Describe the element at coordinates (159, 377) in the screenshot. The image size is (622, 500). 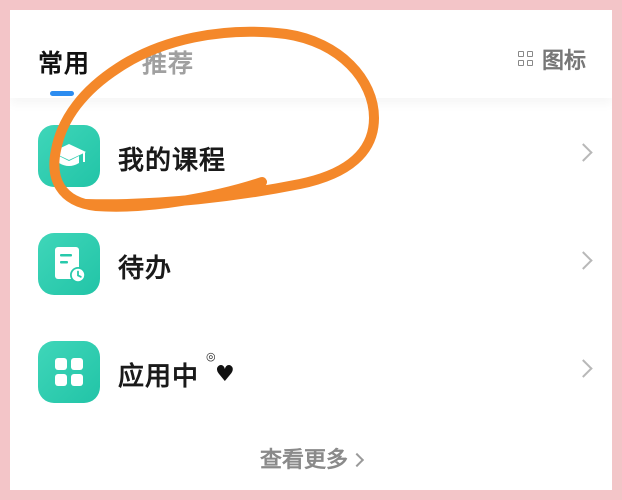
I see `list-item-label: 应用中` at that location.